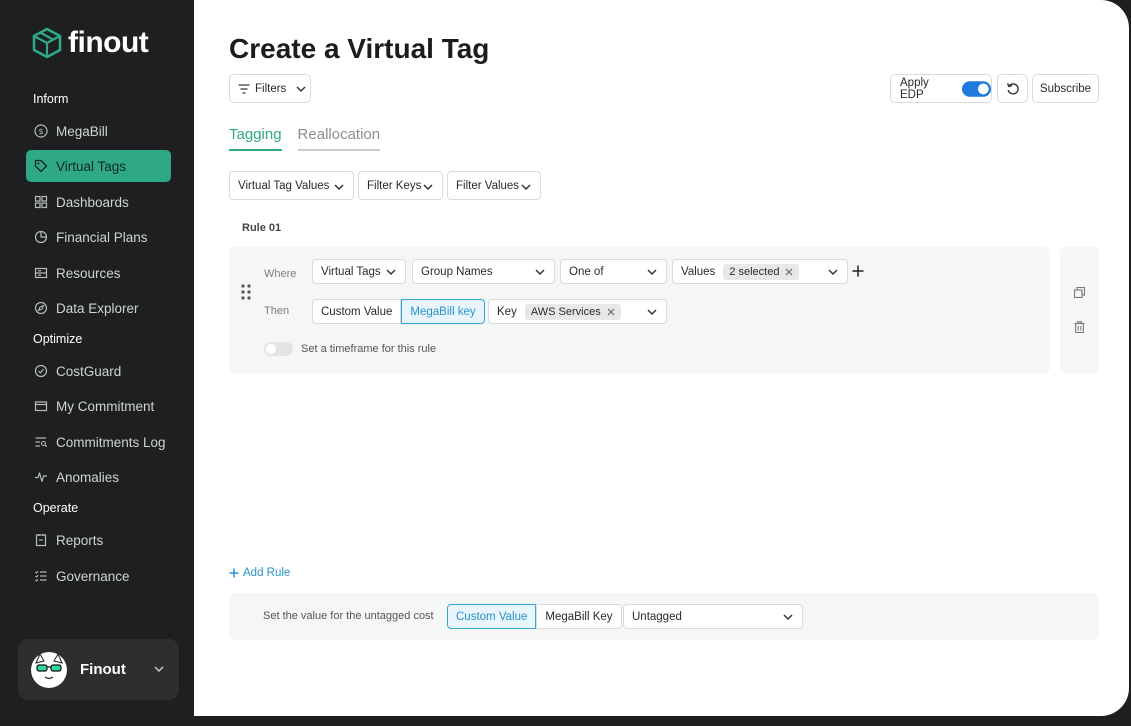 Image resolution: width=1131 pixels, height=726 pixels. I want to click on sidebar-item-label: CostGuard, so click(89, 371).